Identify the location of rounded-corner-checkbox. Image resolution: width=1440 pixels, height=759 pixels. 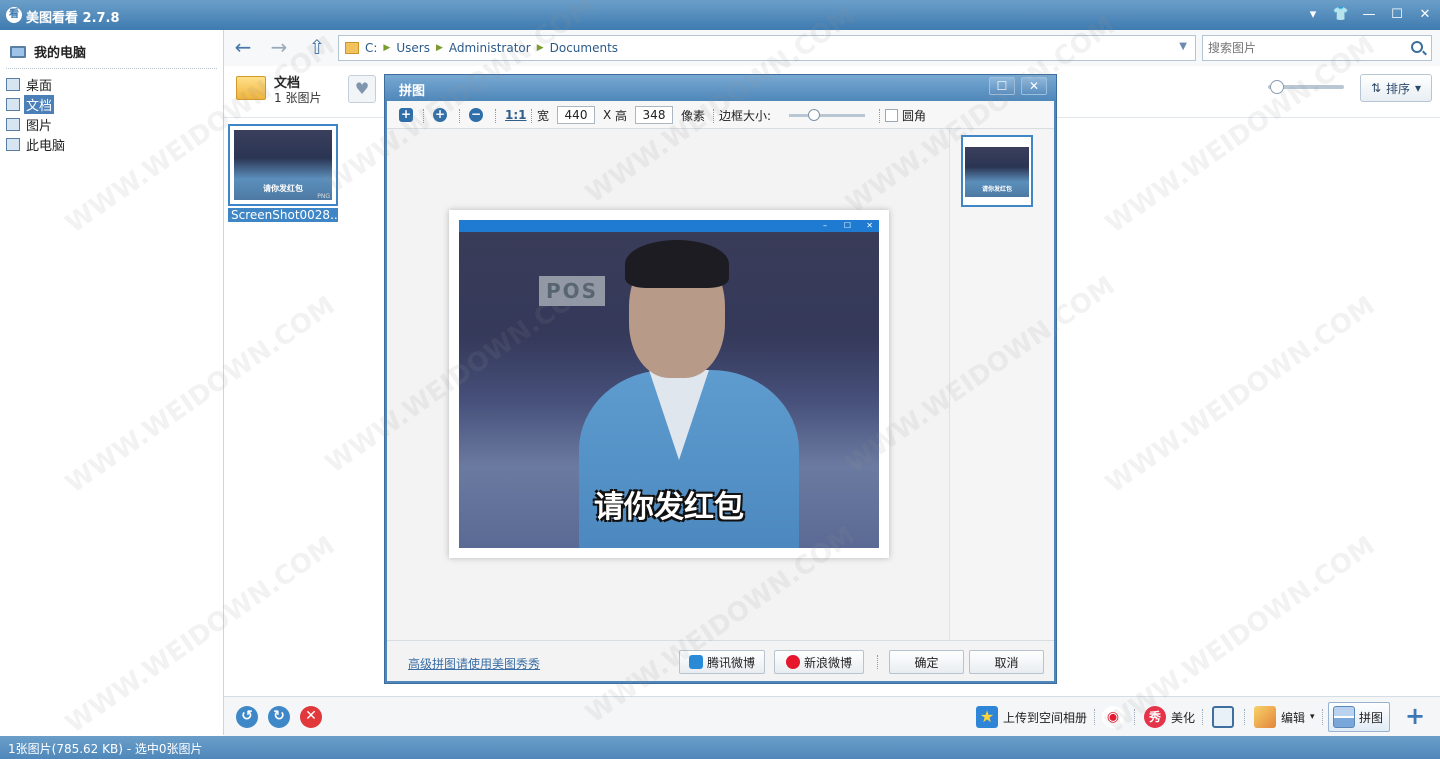
(891, 115).